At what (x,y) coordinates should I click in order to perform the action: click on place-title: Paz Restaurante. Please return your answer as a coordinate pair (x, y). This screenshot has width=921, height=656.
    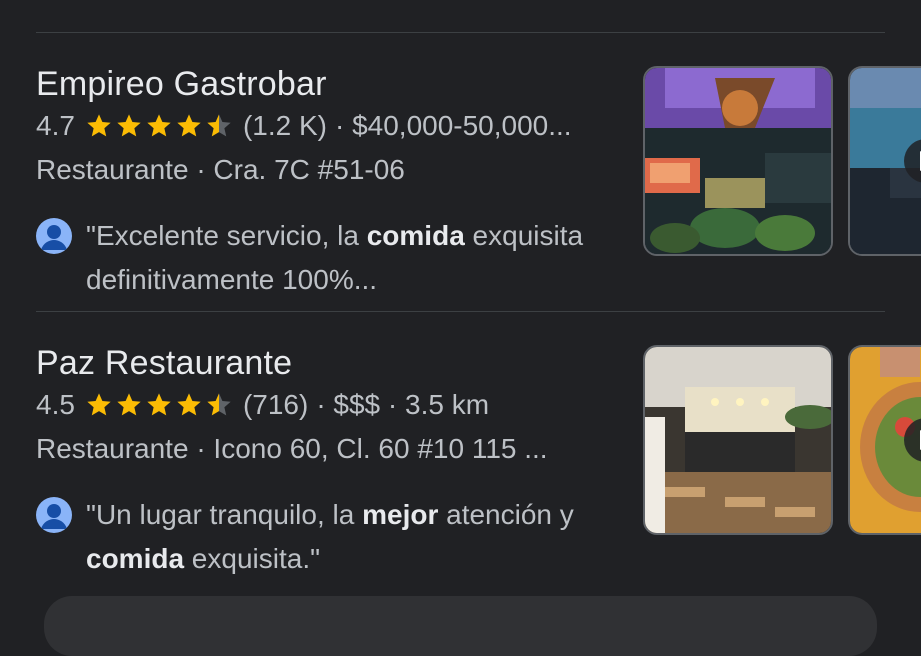
    Looking at the image, I should click on (326, 363).